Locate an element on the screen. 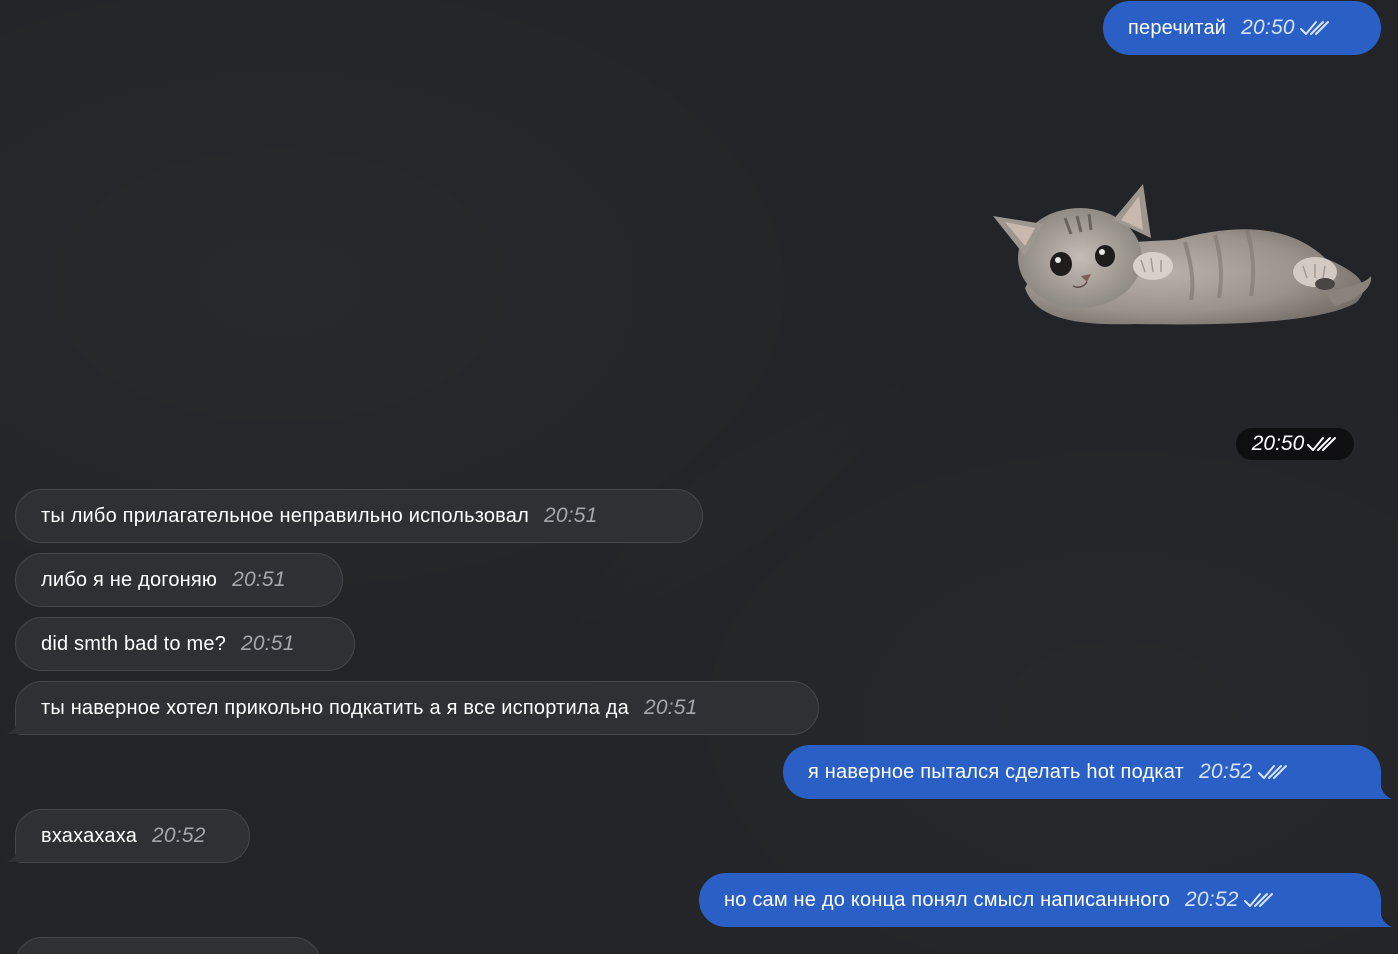  message-text: либо я не догоняю is located at coordinates (129, 579).